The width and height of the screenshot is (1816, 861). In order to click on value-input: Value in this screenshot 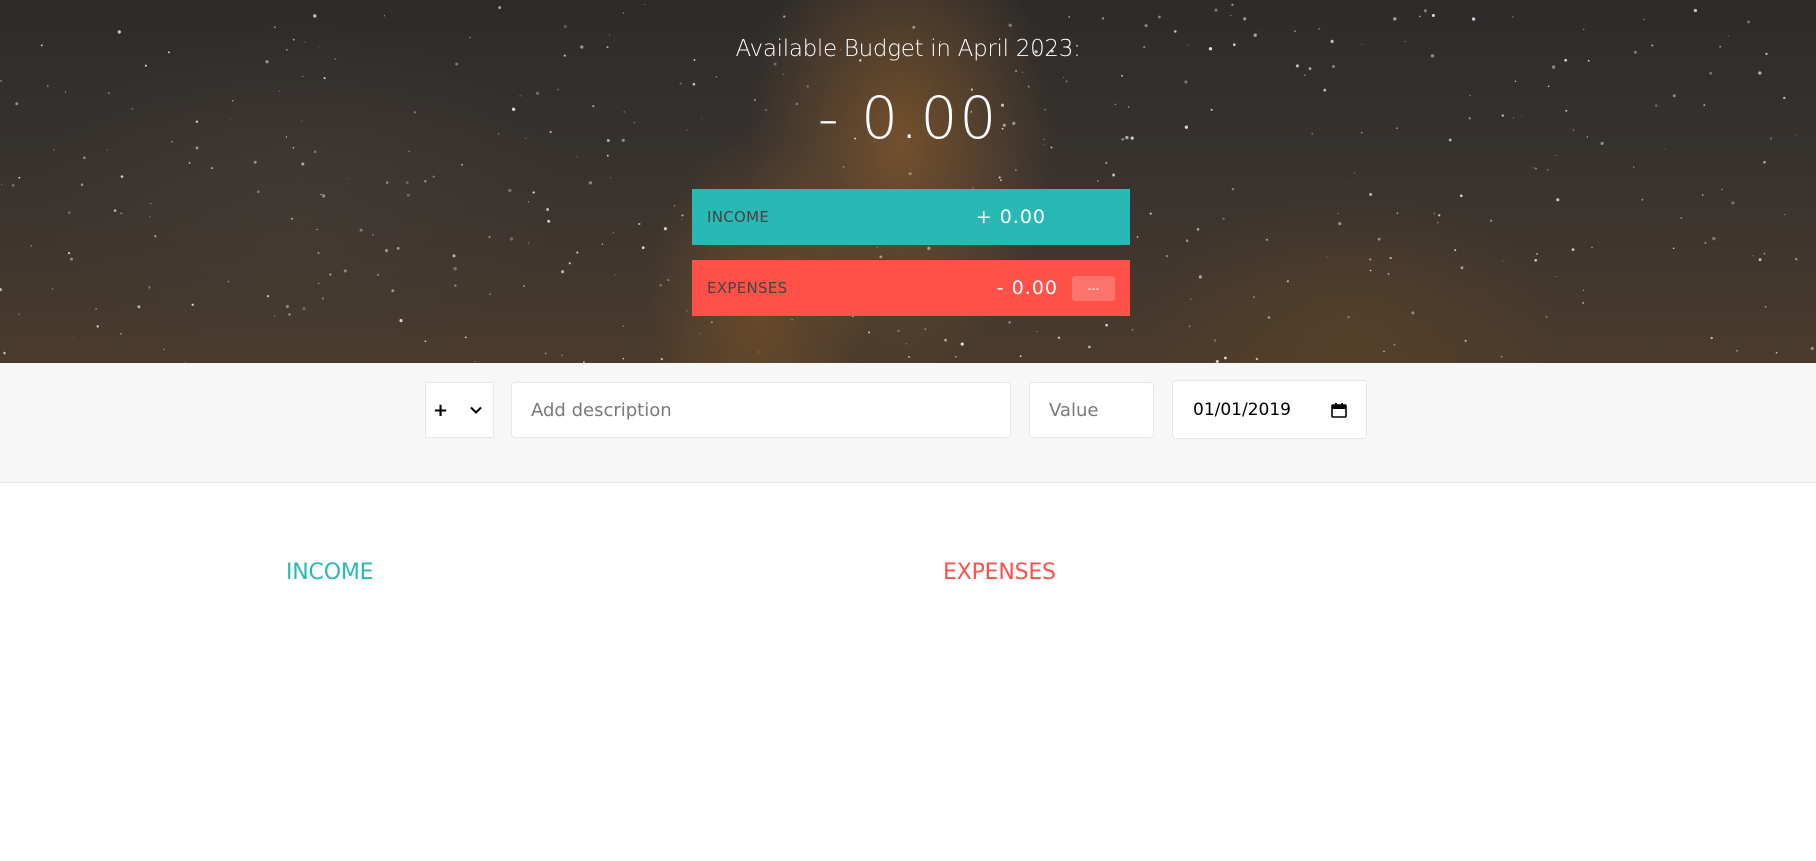, I will do `click(1091, 410)`.